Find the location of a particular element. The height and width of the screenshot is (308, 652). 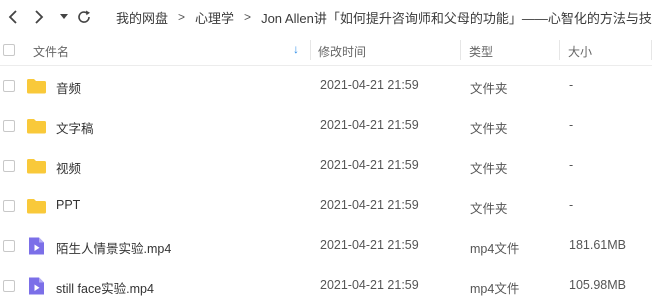

file-name: 视频 is located at coordinates (68, 167).